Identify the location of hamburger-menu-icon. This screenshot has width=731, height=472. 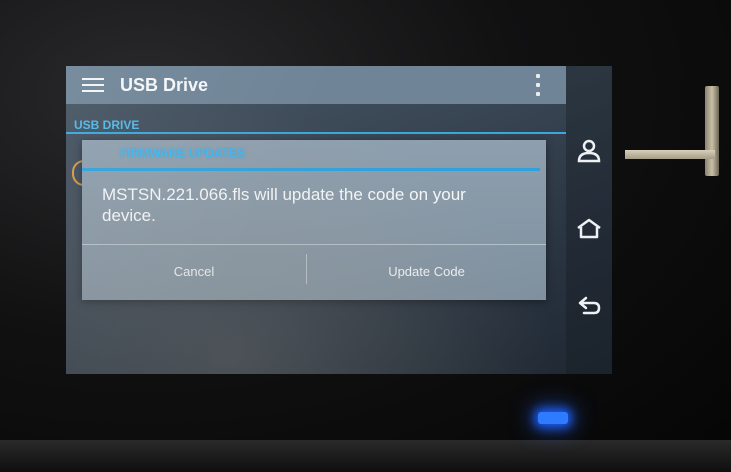
(93, 85).